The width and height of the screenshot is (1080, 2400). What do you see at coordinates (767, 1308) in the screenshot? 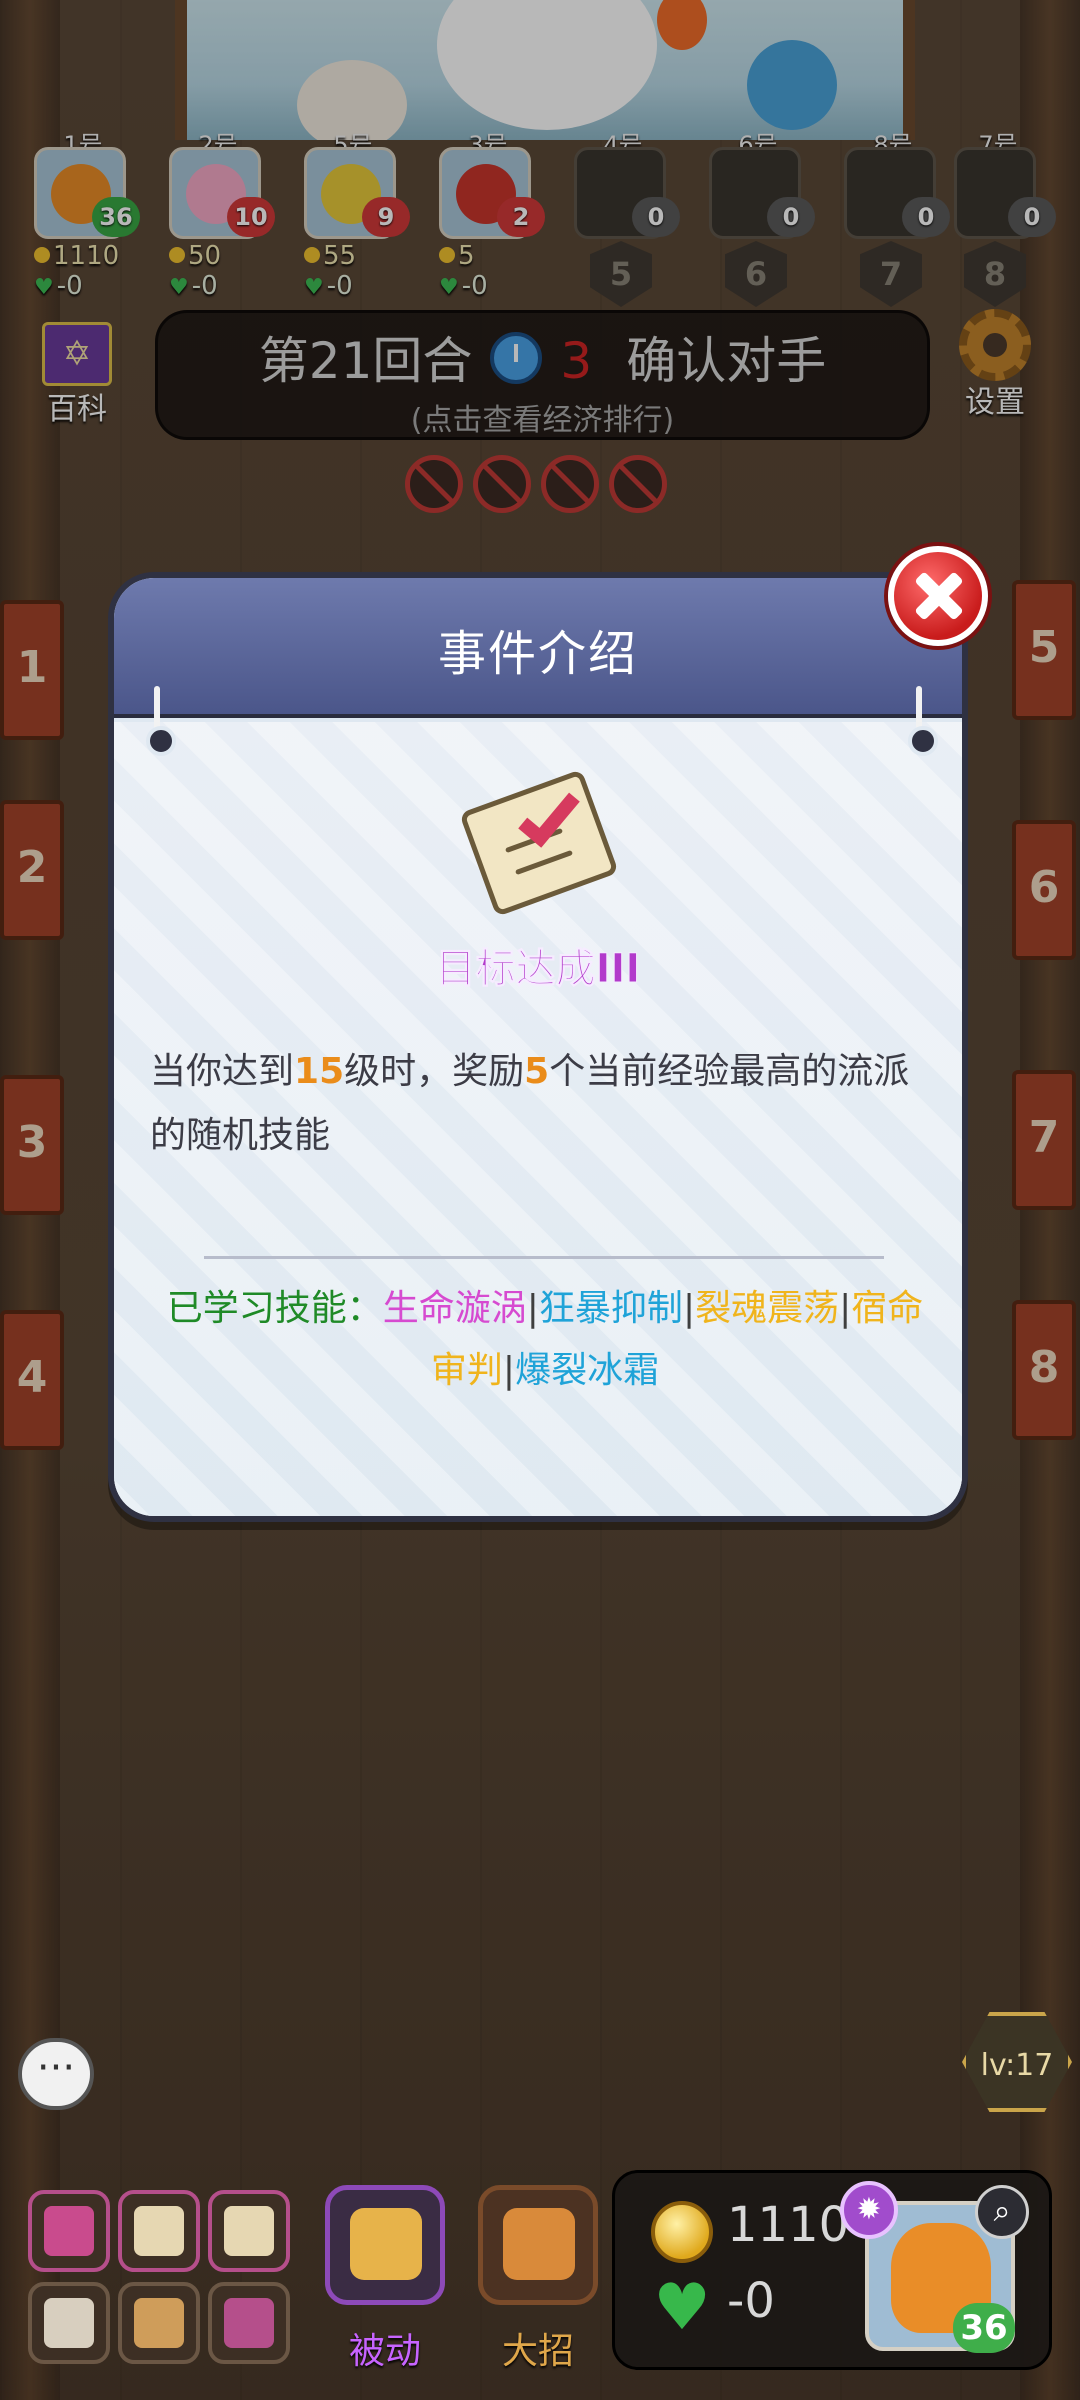
I see `skill-name: 裂魂震荡` at bounding box center [767, 1308].